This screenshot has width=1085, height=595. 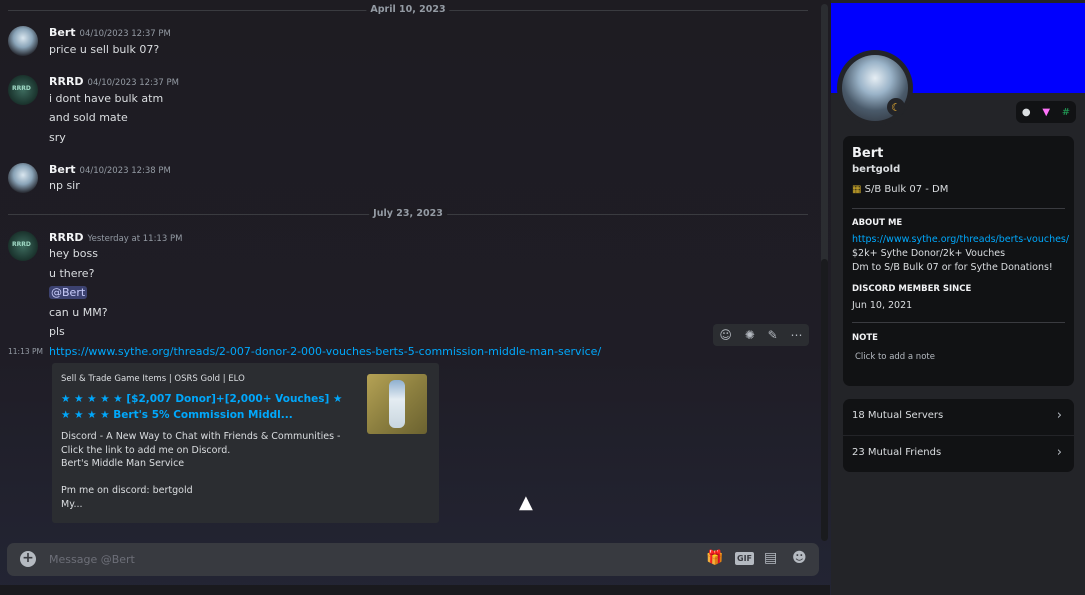 What do you see at coordinates (135, 239) in the screenshot?
I see `message-timestamp: Yesterday at 11:13 PM` at bounding box center [135, 239].